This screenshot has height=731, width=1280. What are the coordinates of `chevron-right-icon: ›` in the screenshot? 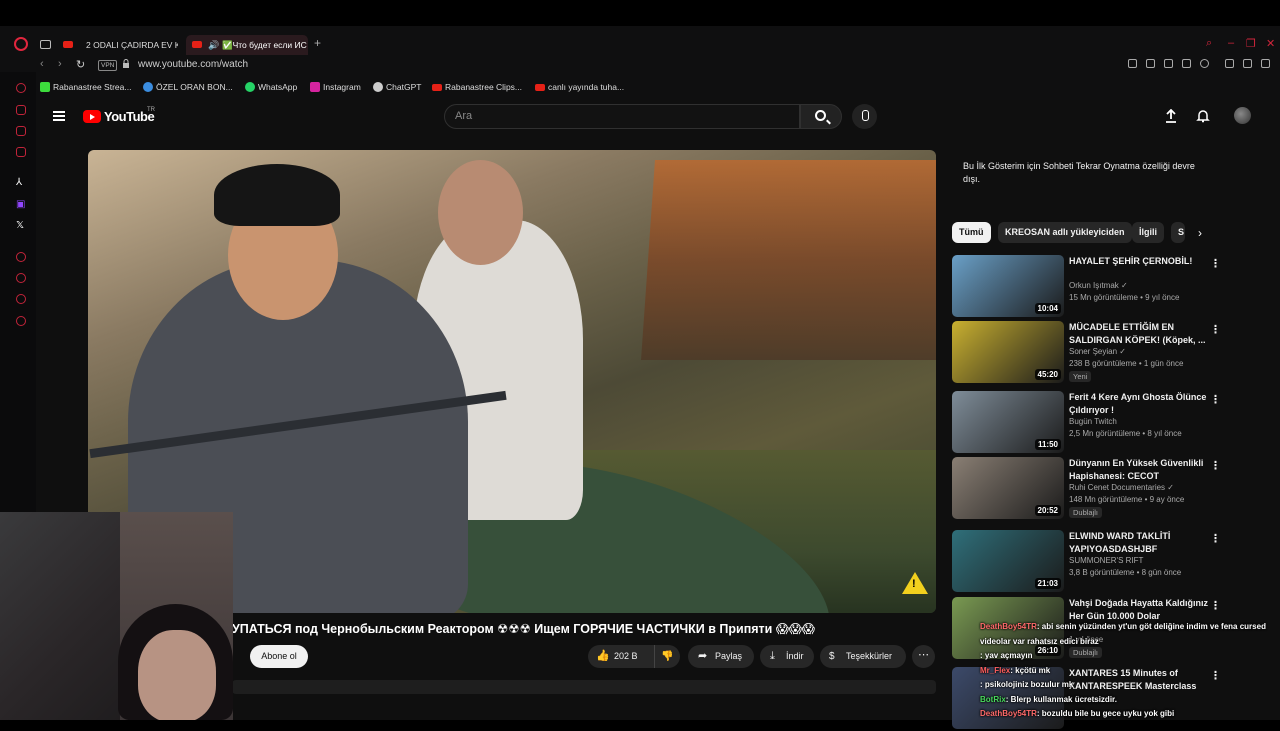 It's located at (1200, 233).